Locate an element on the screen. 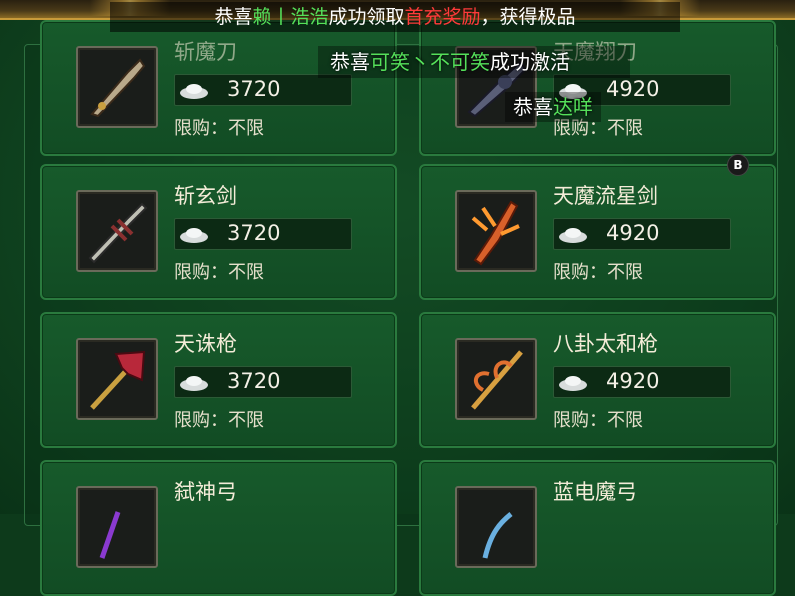  shop-item-card: 斩玄剑 3720 限购：不限 is located at coordinates (218, 232).